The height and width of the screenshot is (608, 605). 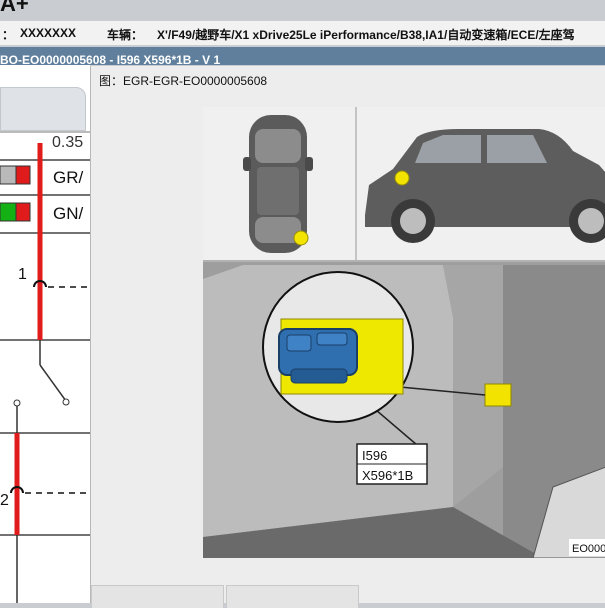 What do you see at coordinates (8, 175) in the screenshot?
I see `grey-wire-block` at bounding box center [8, 175].